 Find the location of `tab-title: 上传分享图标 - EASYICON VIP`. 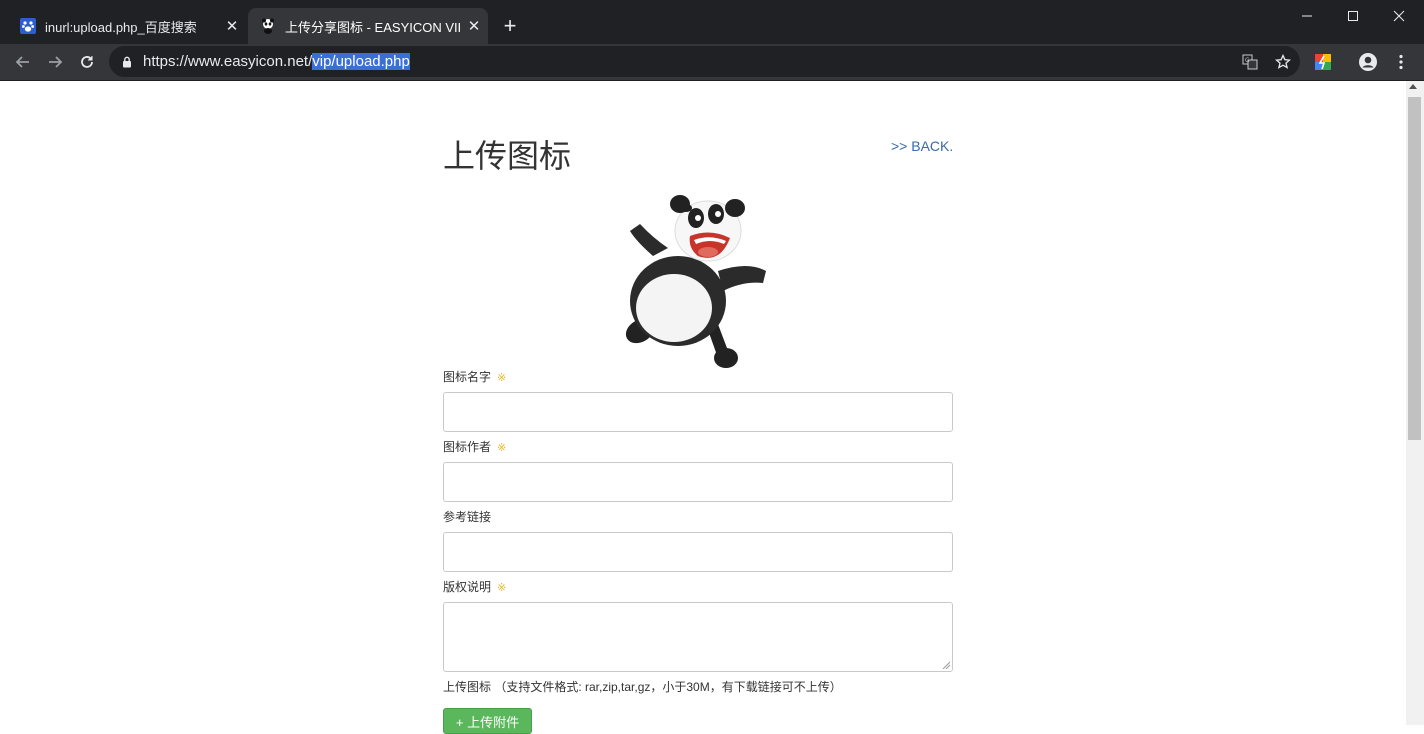

tab-title: 上传分享图标 - EASYICON VIP is located at coordinates (372, 27).